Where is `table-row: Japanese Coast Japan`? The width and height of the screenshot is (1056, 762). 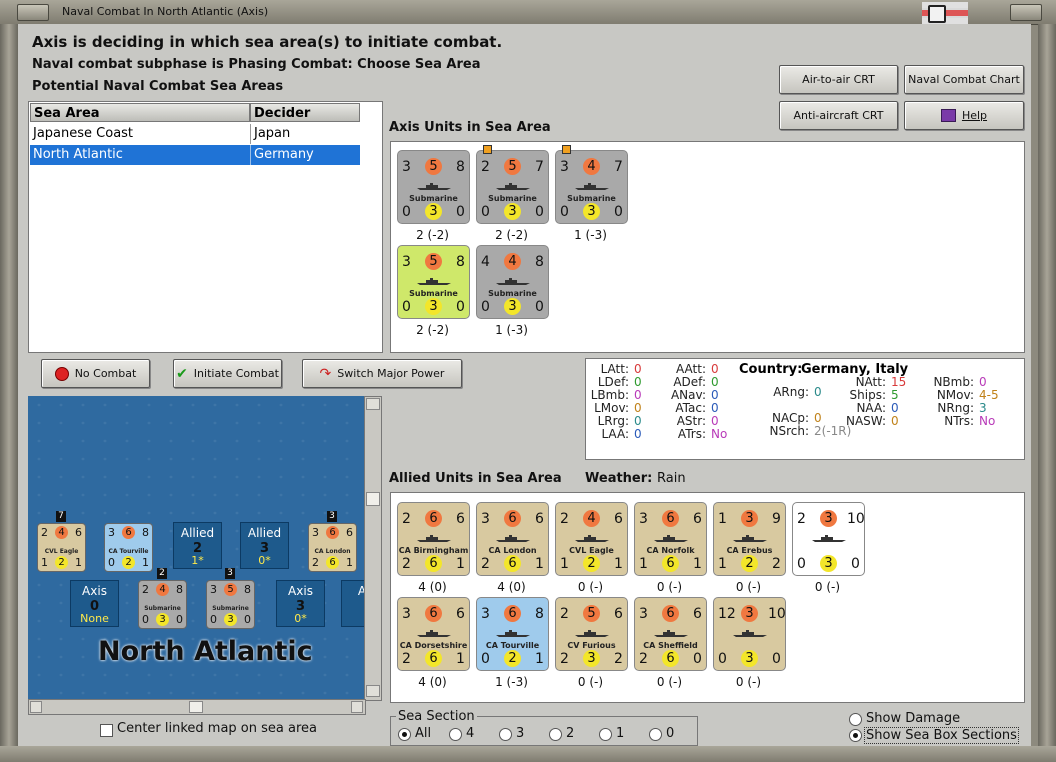
table-row: Japanese Coast Japan is located at coordinates (195, 134).